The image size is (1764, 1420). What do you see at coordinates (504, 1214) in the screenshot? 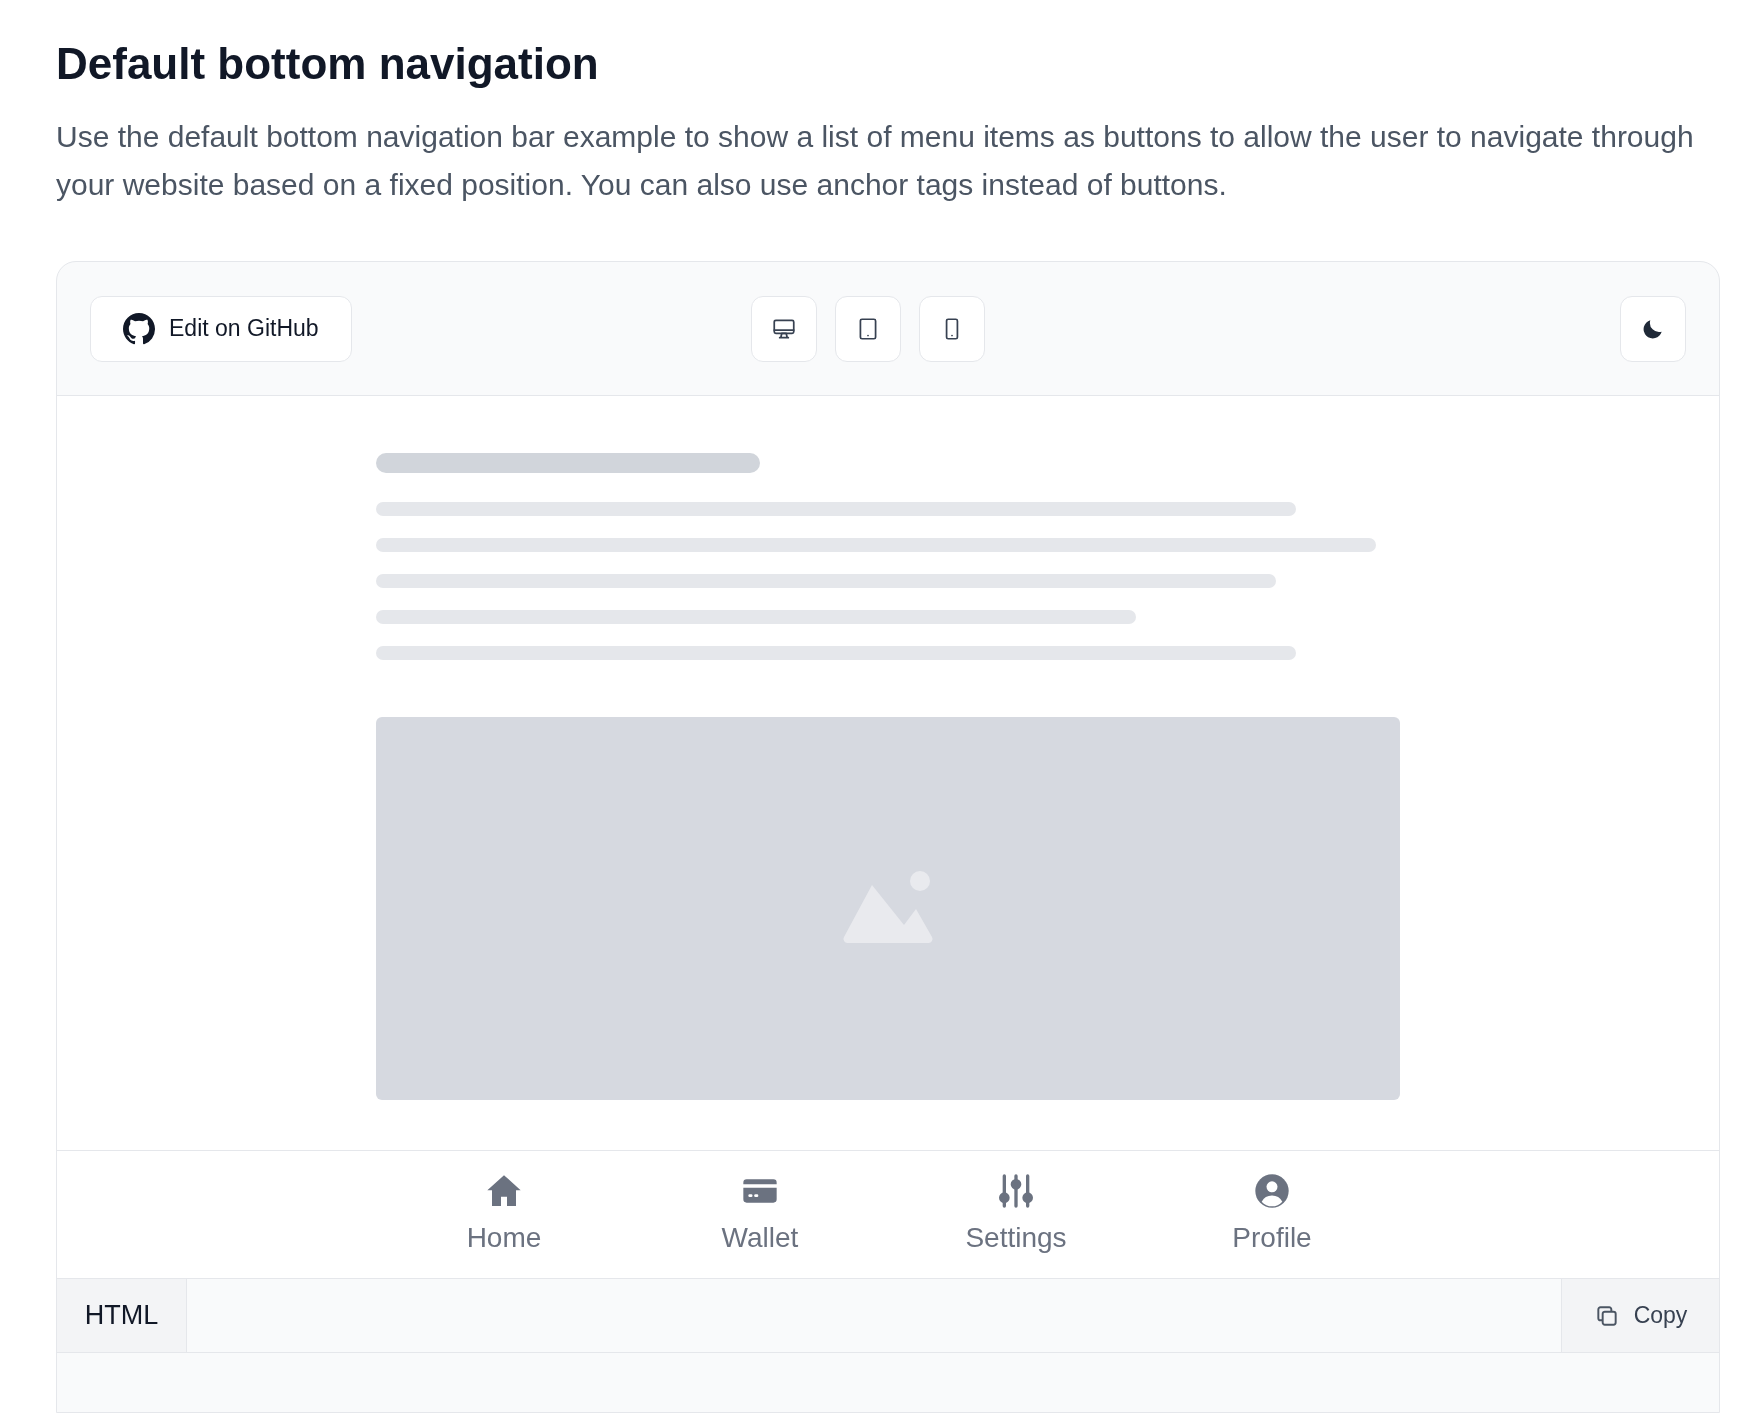
I see `nav-button: Home` at bounding box center [504, 1214].